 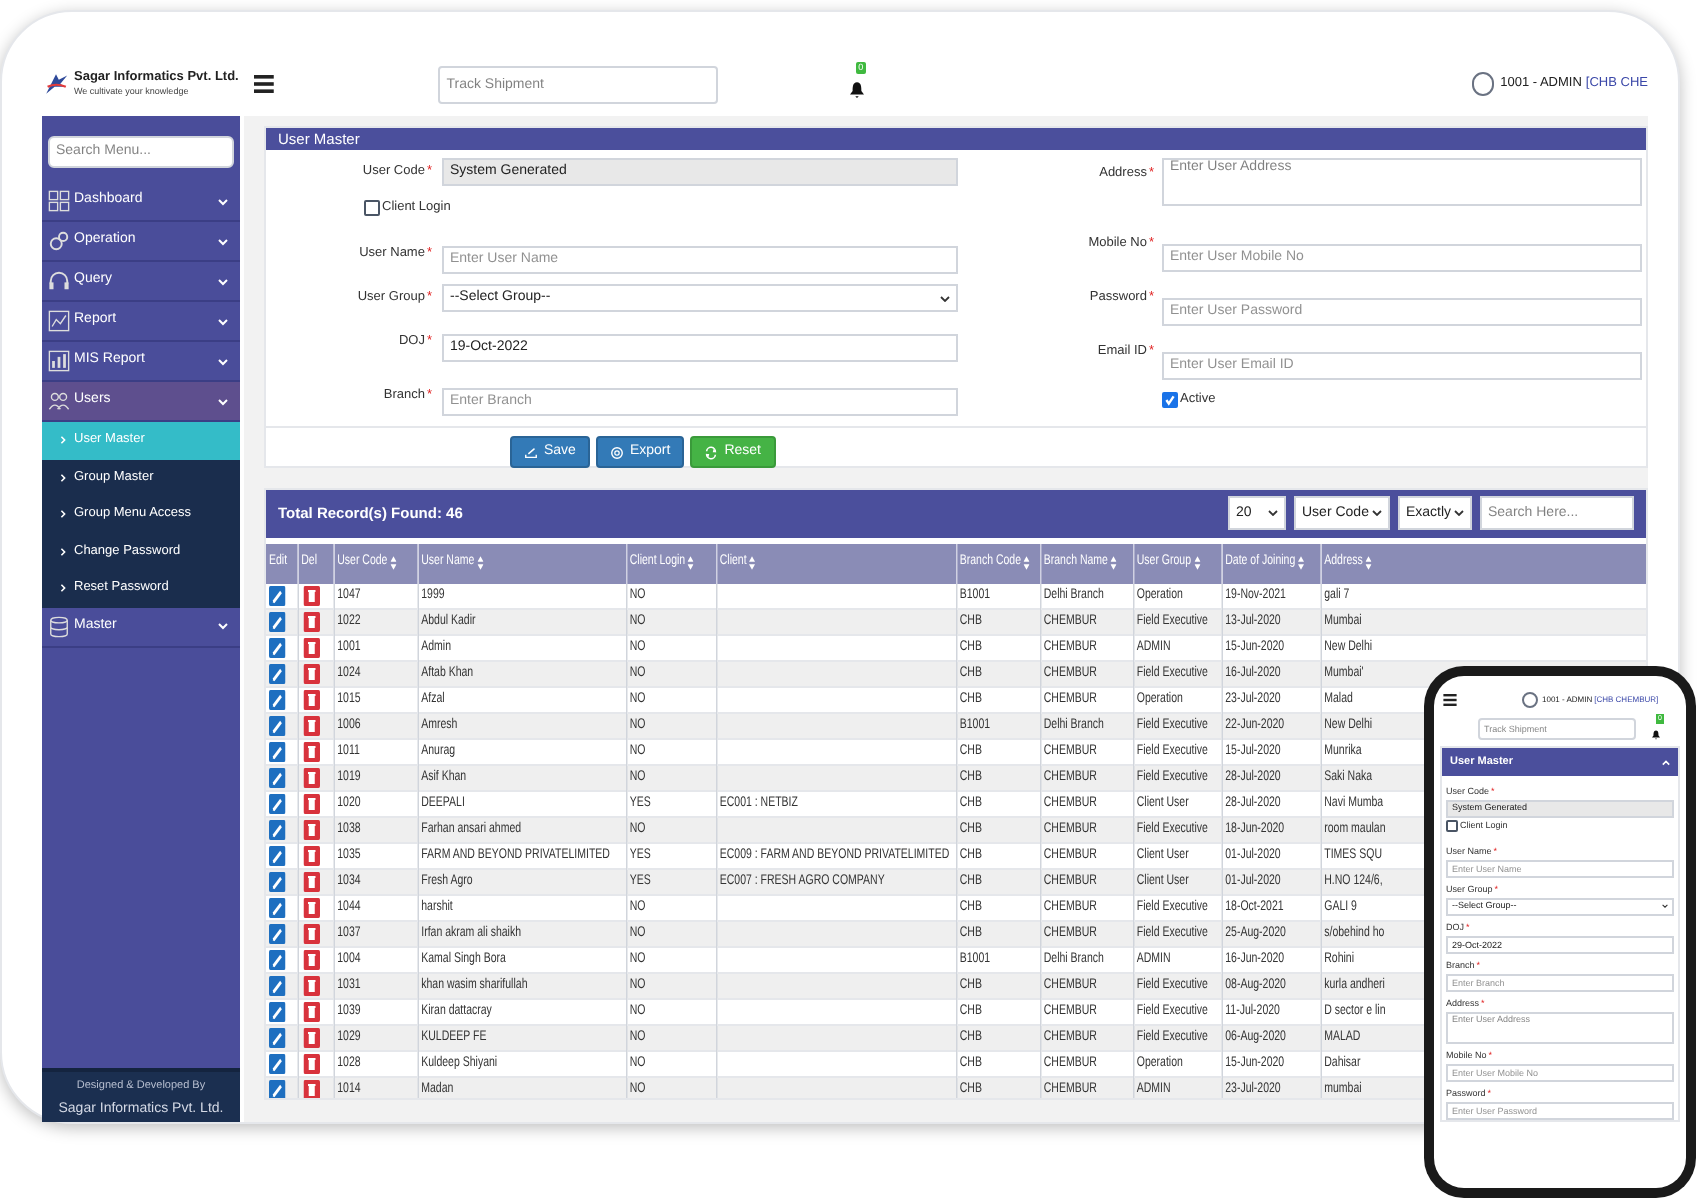 What do you see at coordinates (56, 84) in the screenshot?
I see `logo-icon` at bounding box center [56, 84].